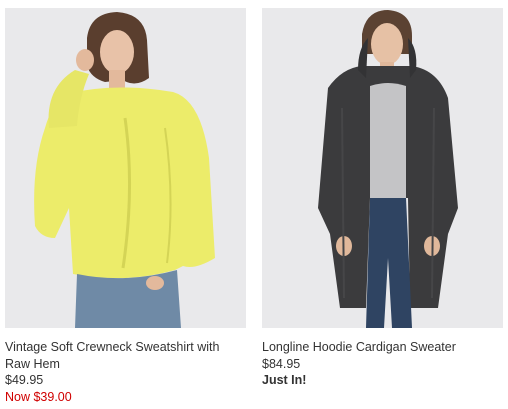  What do you see at coordinates (382, 347) in the screenshot?
I see `product-title-link: Longline Hoodie Cardigan Sweater` at bounding box center [382, 347].